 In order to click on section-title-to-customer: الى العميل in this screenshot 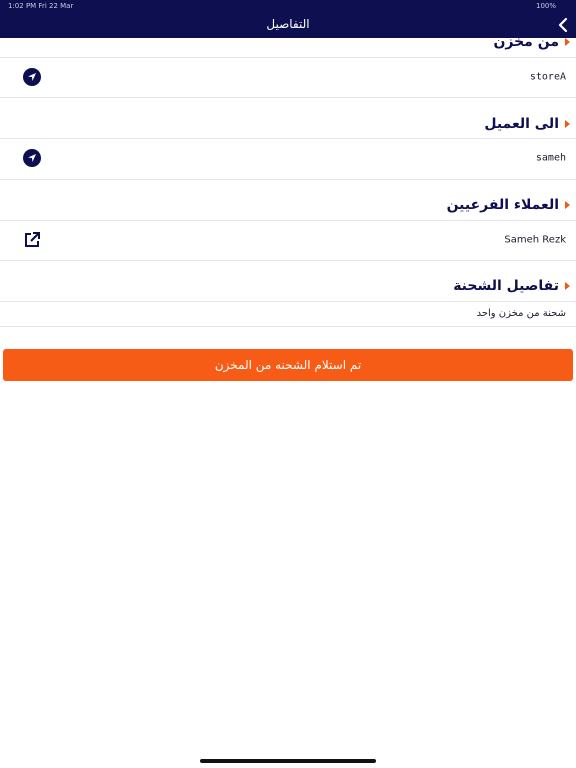, I will do `click(527, 124)`.